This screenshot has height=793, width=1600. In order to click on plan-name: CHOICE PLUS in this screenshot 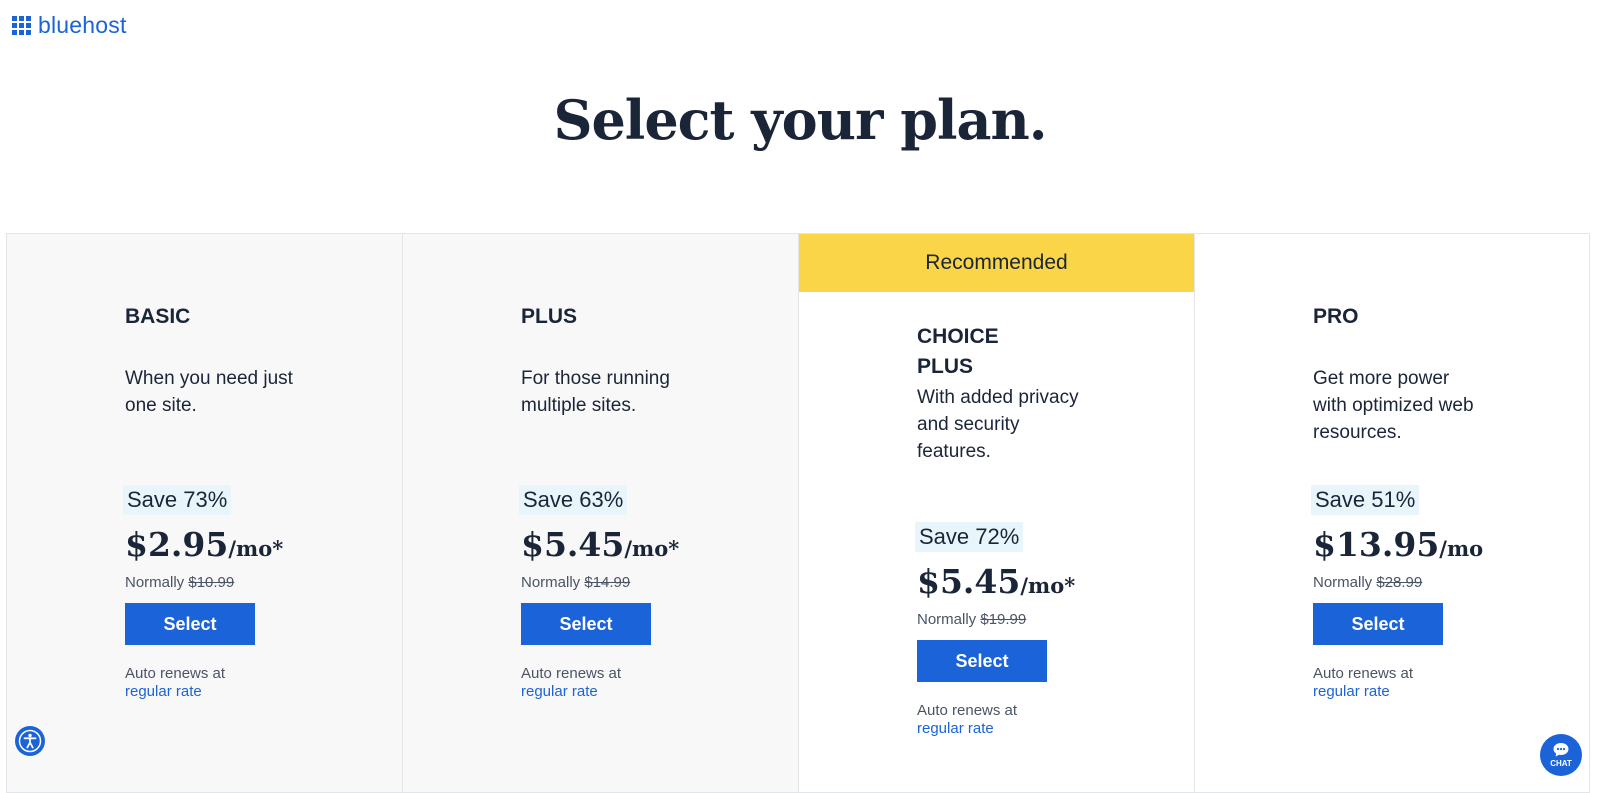, I will do `click(958, 351)`.